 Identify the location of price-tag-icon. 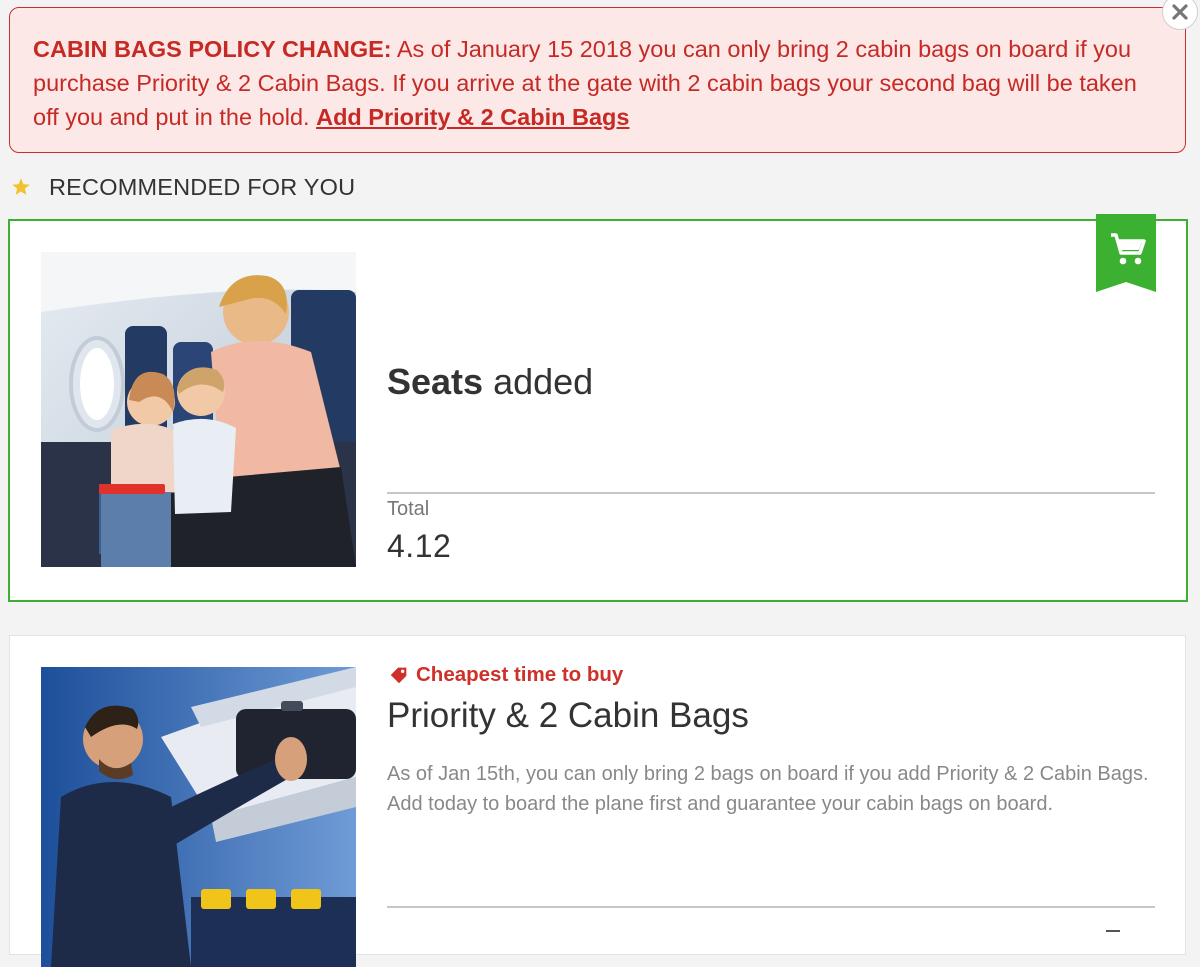
(398, 675).